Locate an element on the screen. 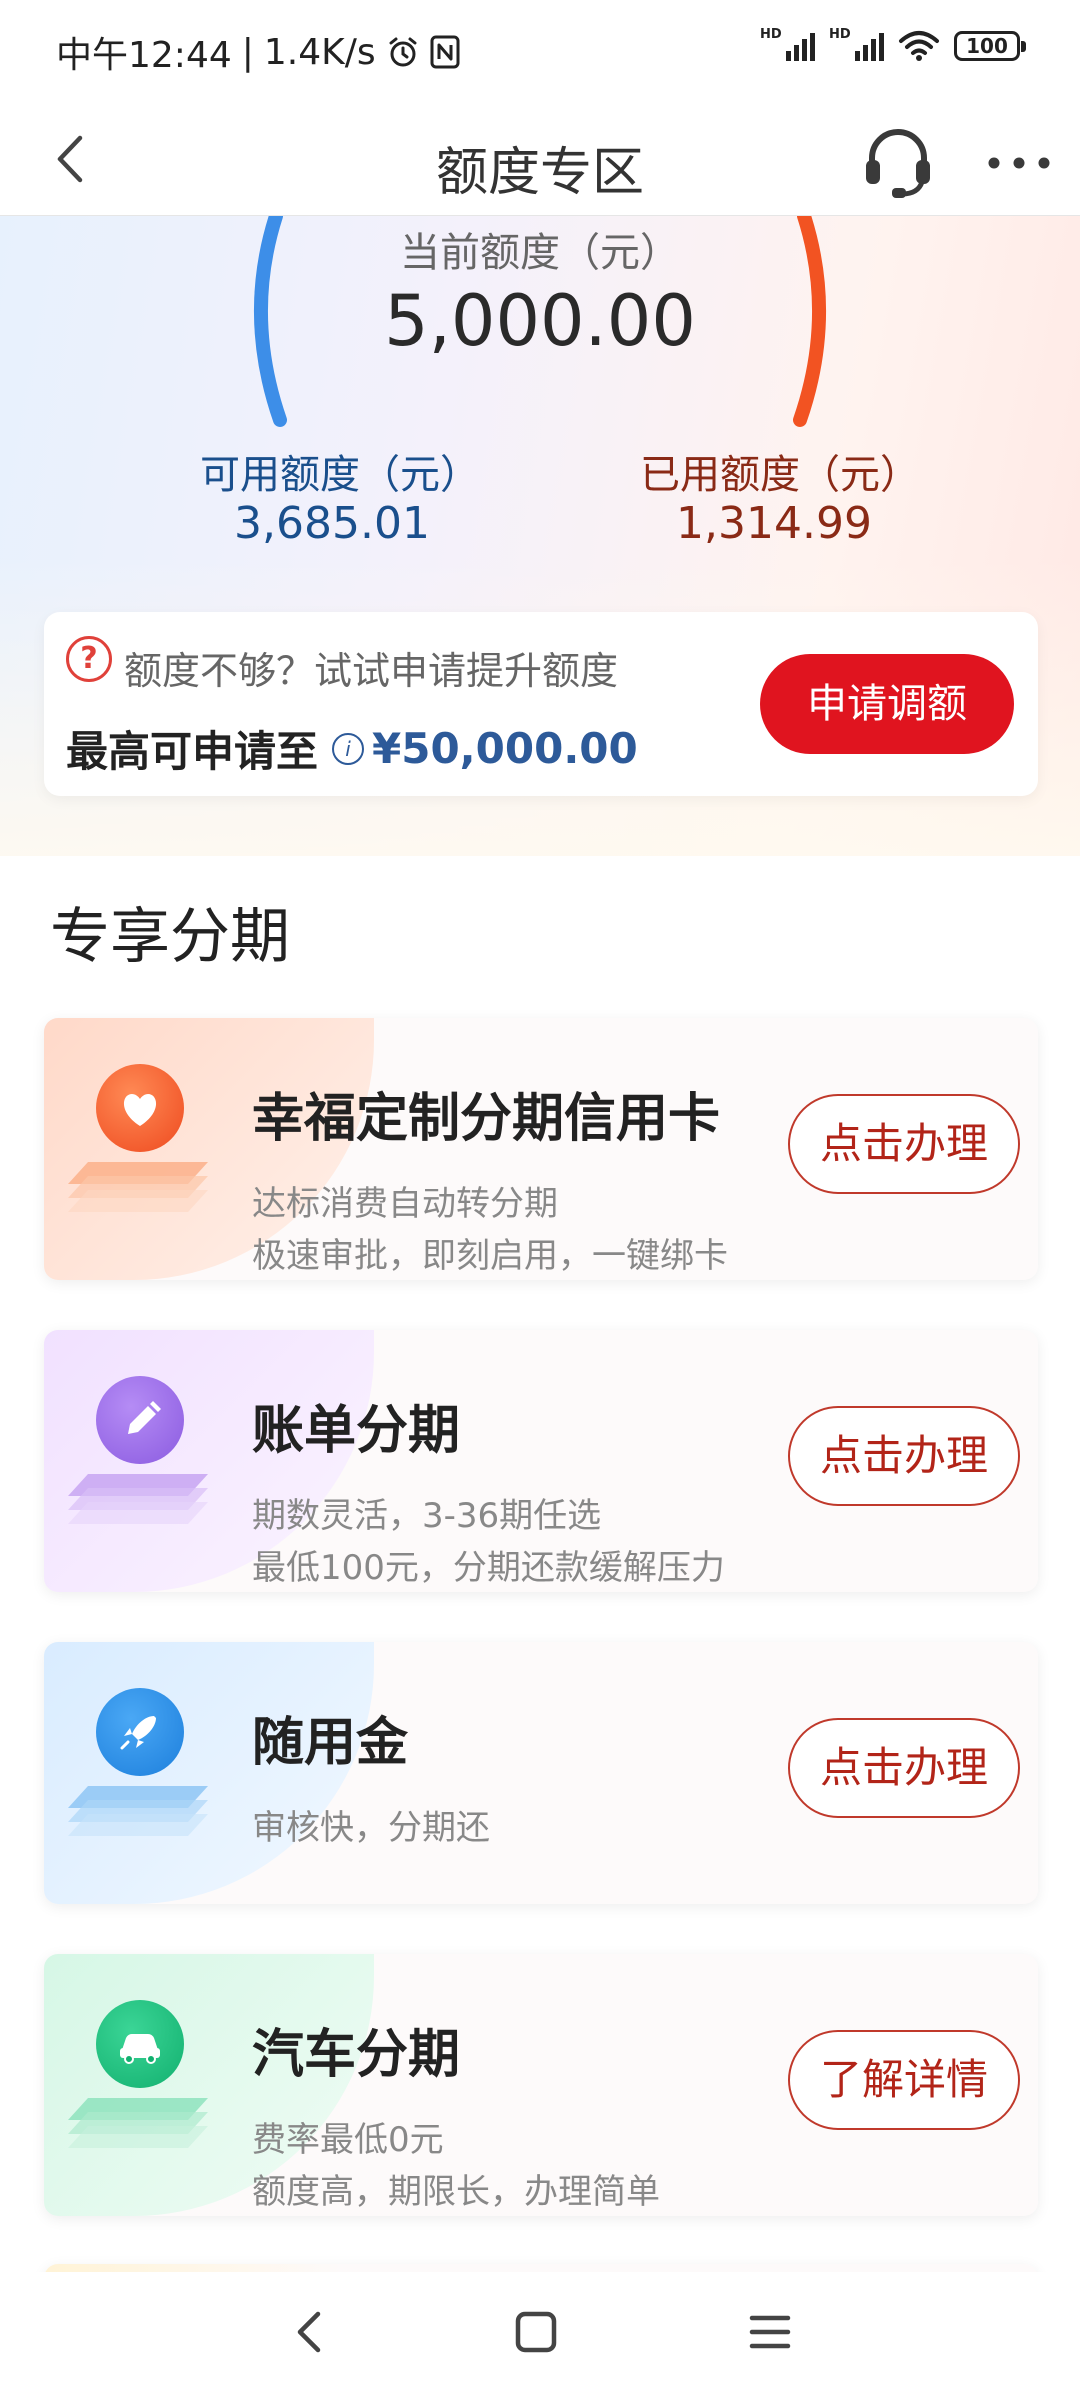  raise-limit-card: ? 额度不够？试试申请提升额度 最高可申请至 i ¥50,000.00 申请调额 is located at coordinates (541, 704).